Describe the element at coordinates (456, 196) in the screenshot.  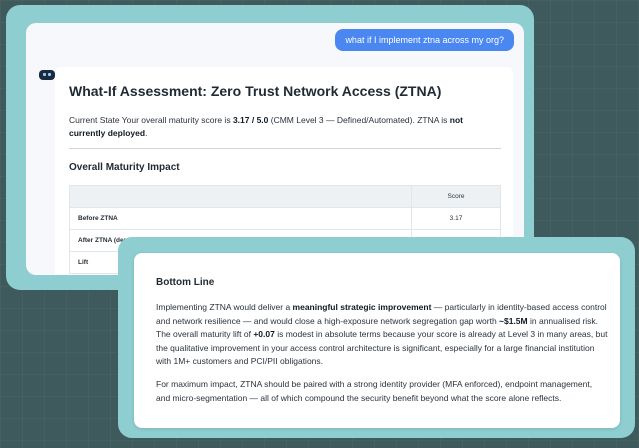
I see `table-header-score: Score` at that location.